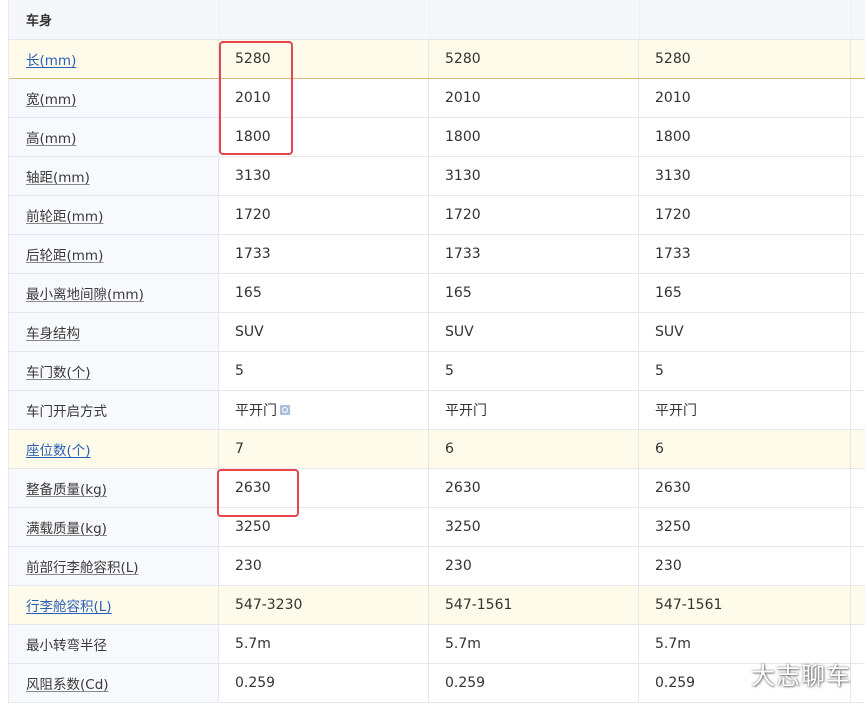 Image resolution: width=865 pixels, height=709 pixels. I want to click on spec-row-trunk-volume: 行李舱容积(L) 547-3230 547-1561 547-1561, so click(437, 605).